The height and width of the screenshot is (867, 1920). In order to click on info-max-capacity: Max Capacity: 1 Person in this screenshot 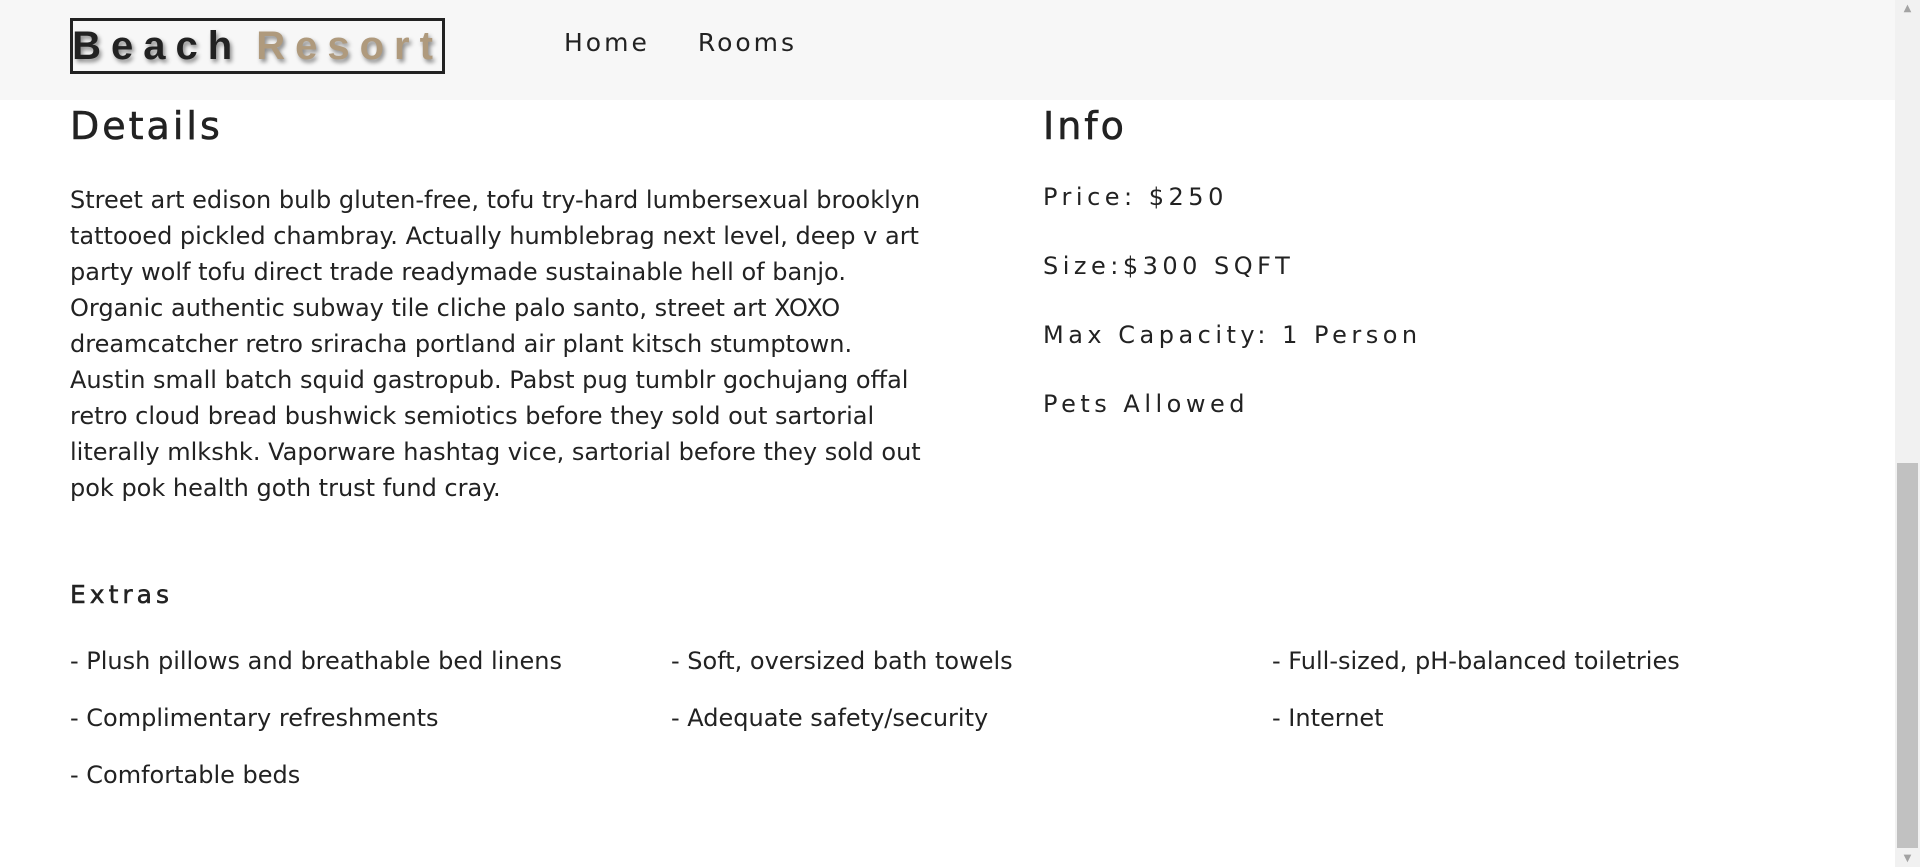, I will do `click(1232, 335)`.